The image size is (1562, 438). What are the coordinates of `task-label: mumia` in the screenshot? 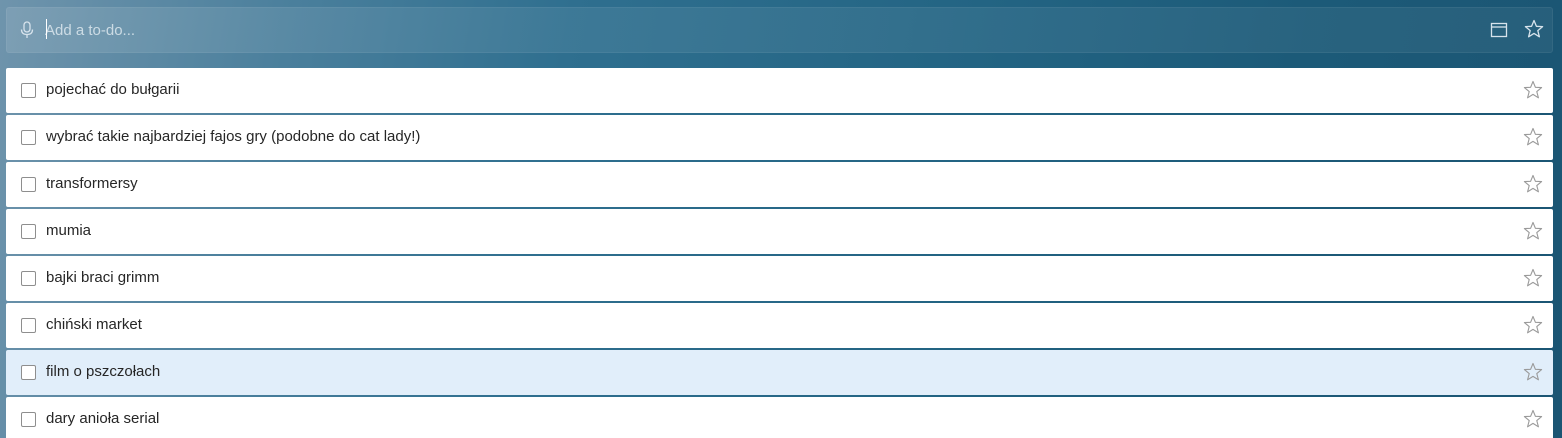 It's located at (68, 230).